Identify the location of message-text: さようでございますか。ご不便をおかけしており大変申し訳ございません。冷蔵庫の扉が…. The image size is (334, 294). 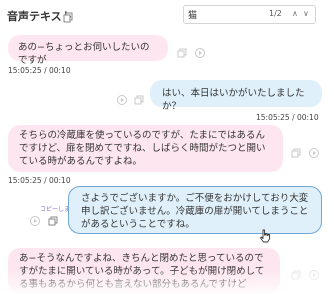
(195, 211).